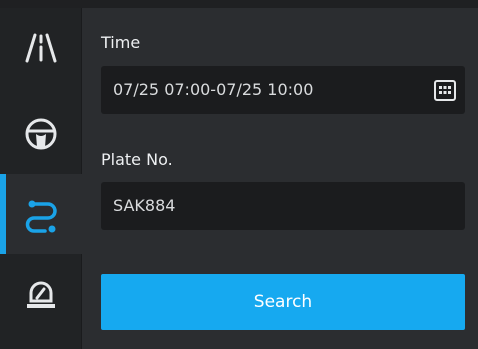  I want to click on sidebar-item-alarm, so click(41, 294).